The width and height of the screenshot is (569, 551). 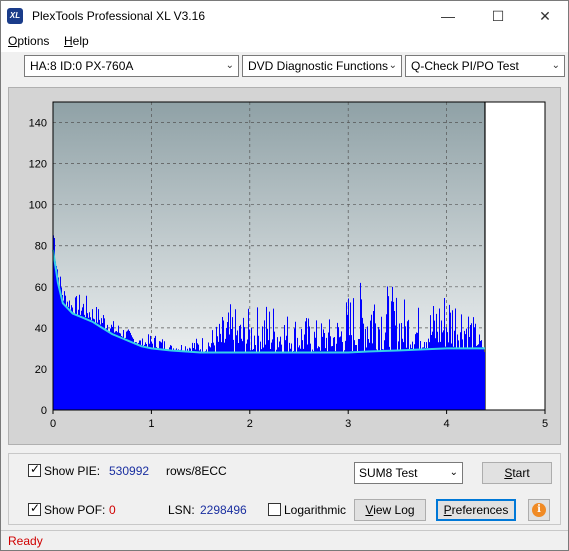 I want to click on menu-options: Options, so click(x=28, y=41).